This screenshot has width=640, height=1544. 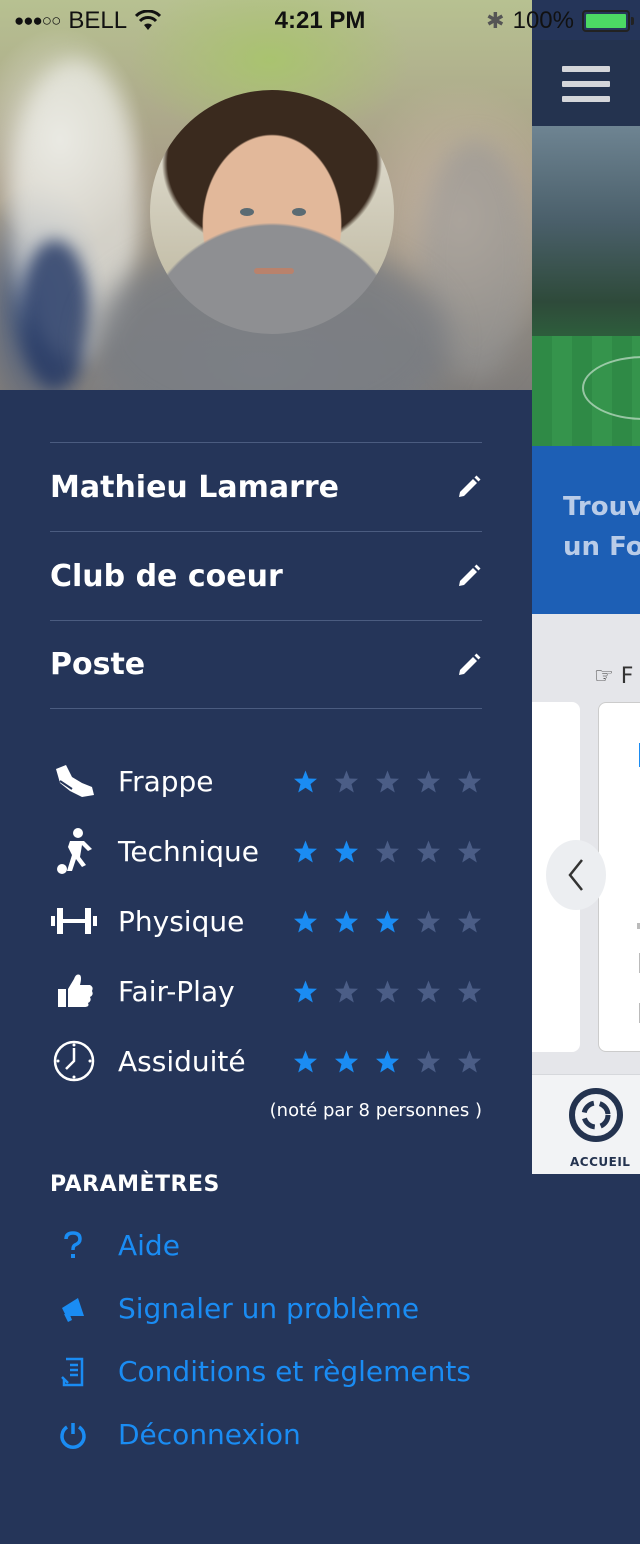 I want to click on settings-item-logout: Déconnexion, so click(x=266, y=1434).